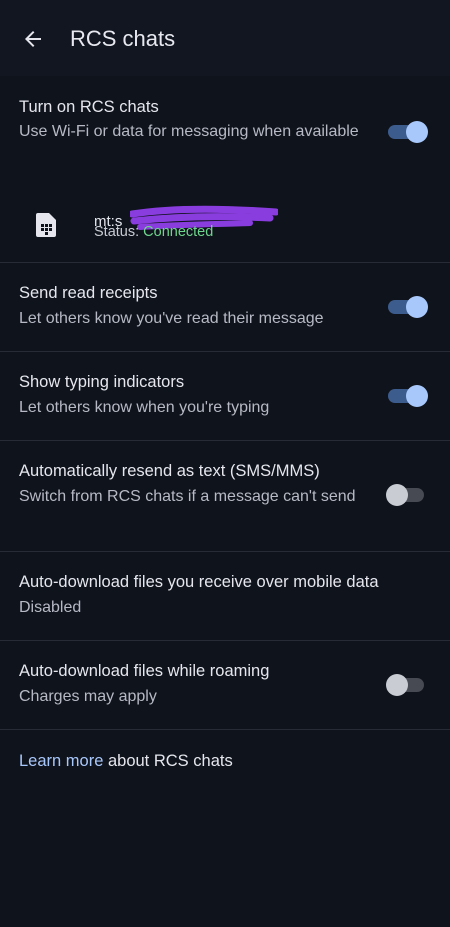  I want to click on learn-more-line: Learn more about RCS chats, so click(126, 761).